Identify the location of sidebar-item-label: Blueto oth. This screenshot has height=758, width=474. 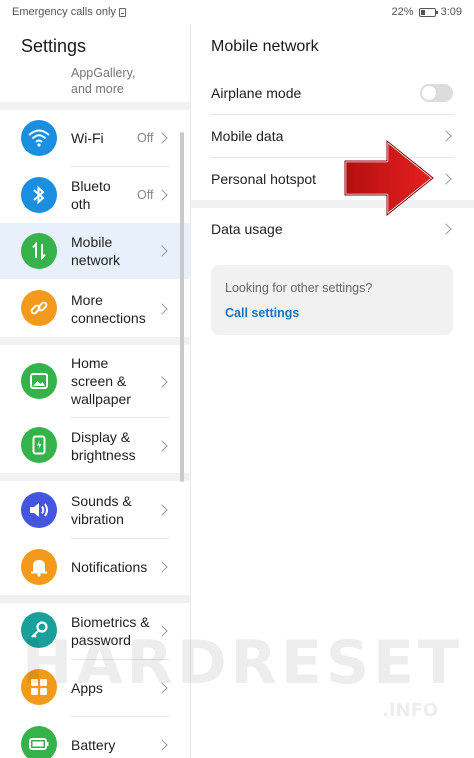
(91, 195).